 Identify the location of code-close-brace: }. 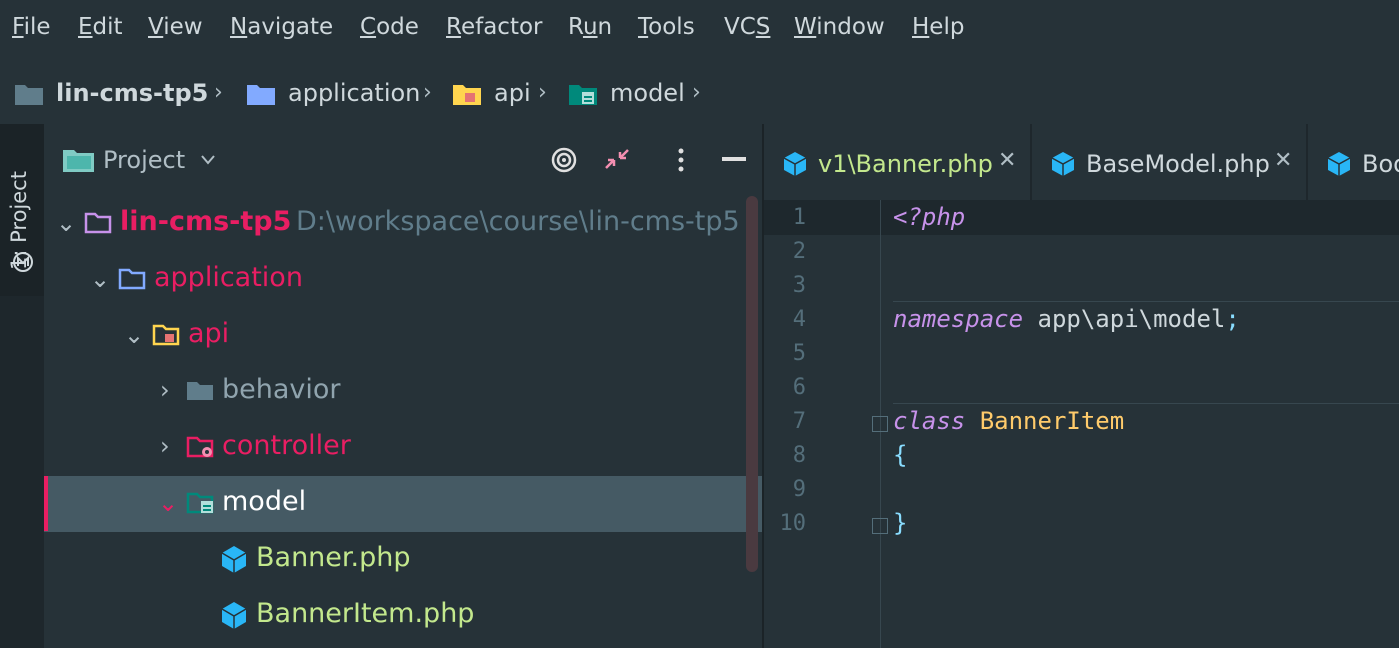
(900, 523).